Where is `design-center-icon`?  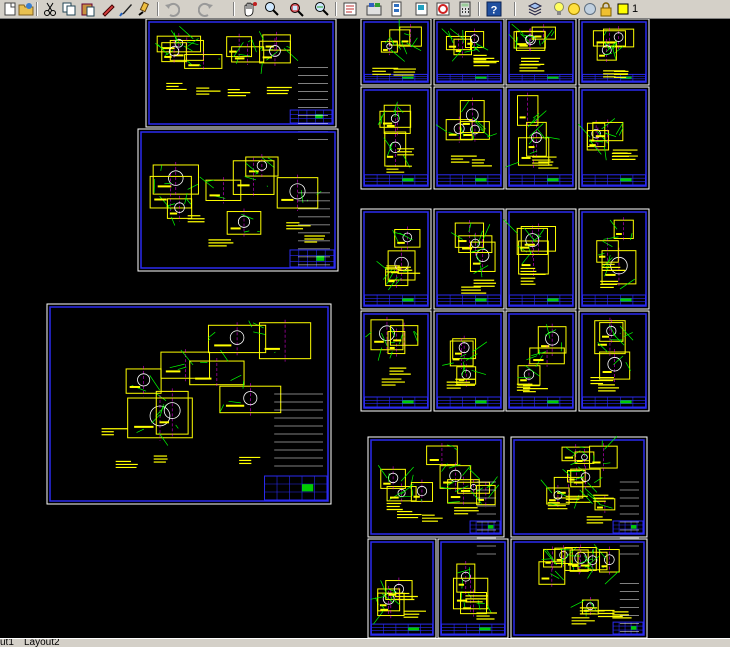 design-center-icon is located at coordinates (374, 9).